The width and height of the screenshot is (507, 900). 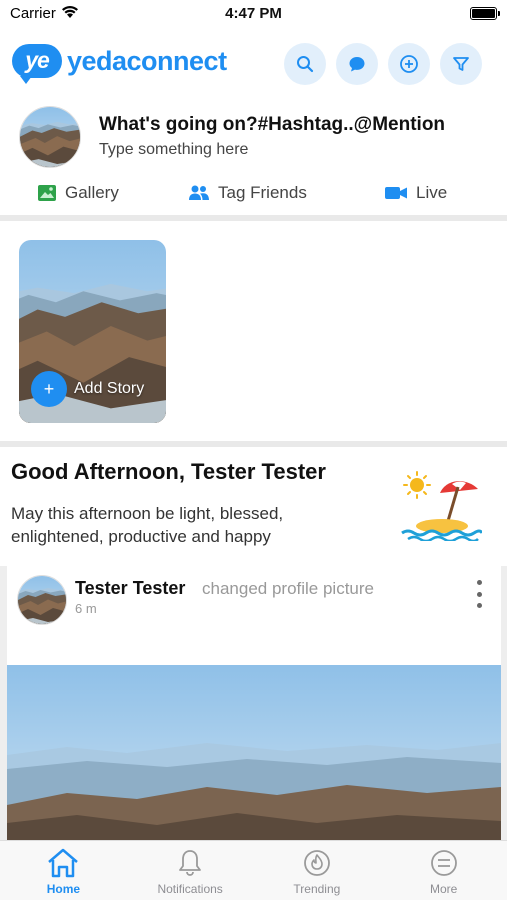 I want to click on battery-icon, so click(x=485, y=13).